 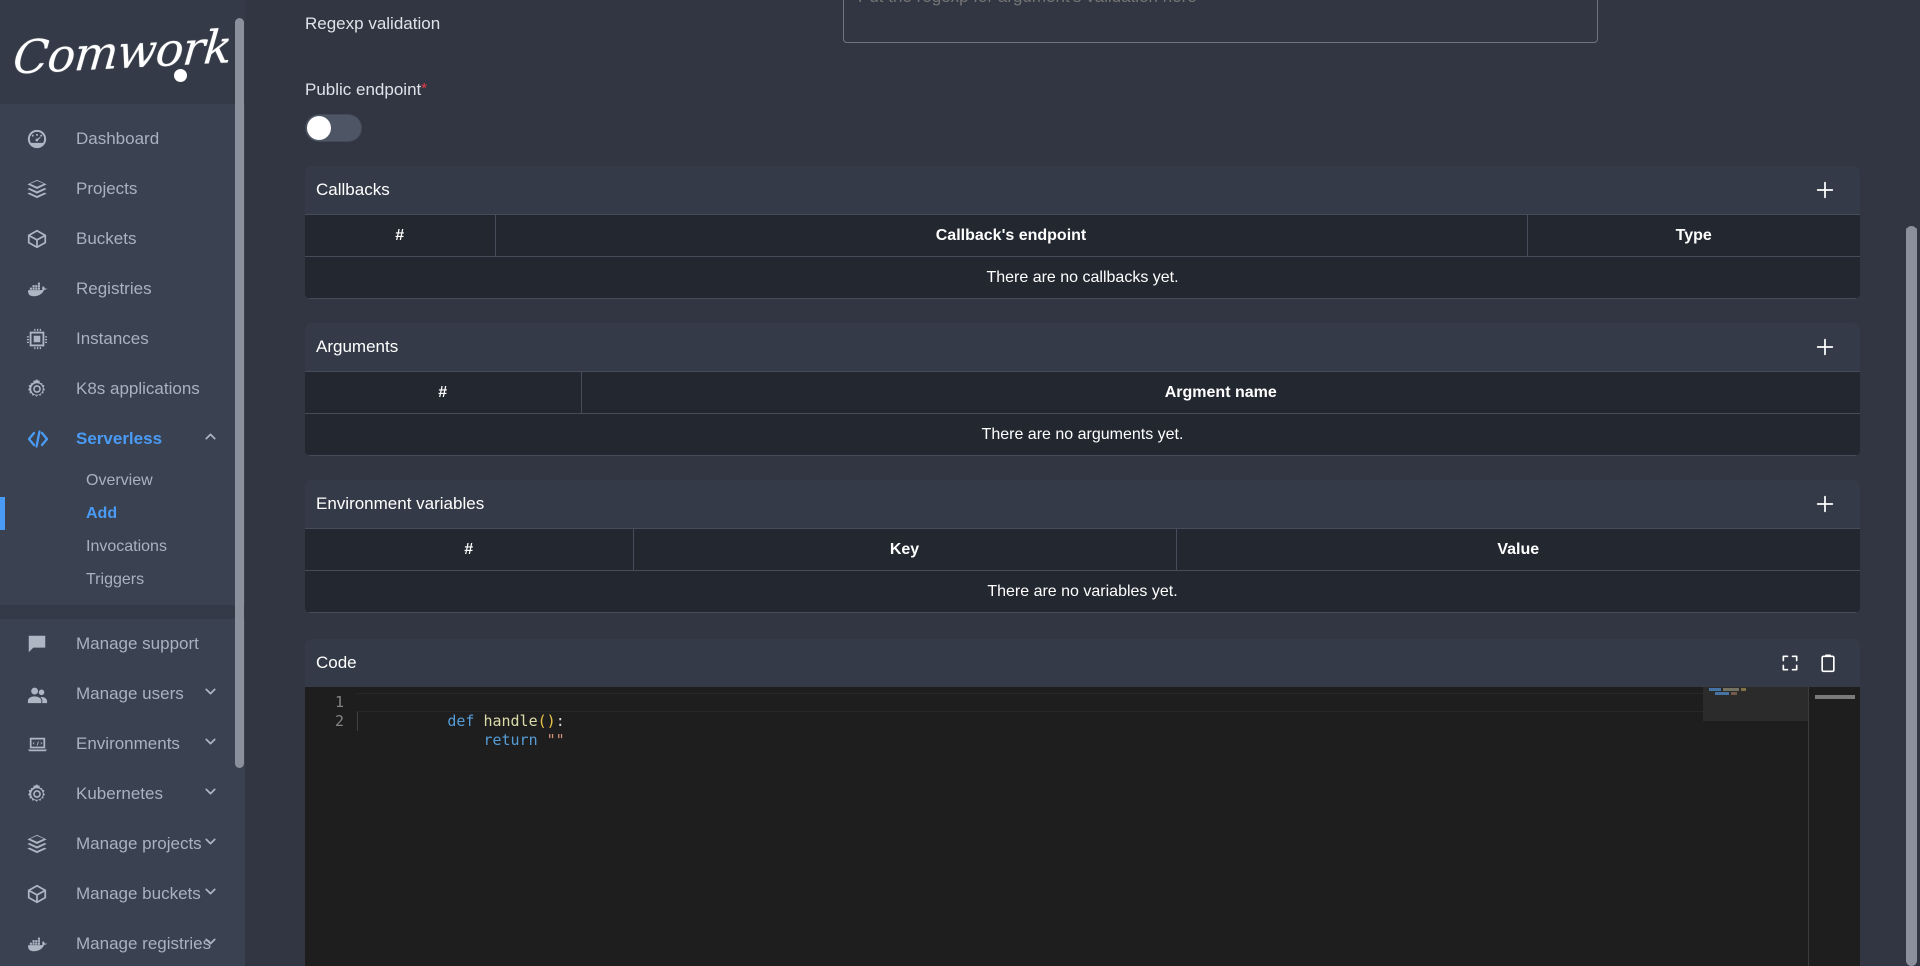 I want to click on regexp-validation-row: Regexp validation, so click(x=1100, y=21).